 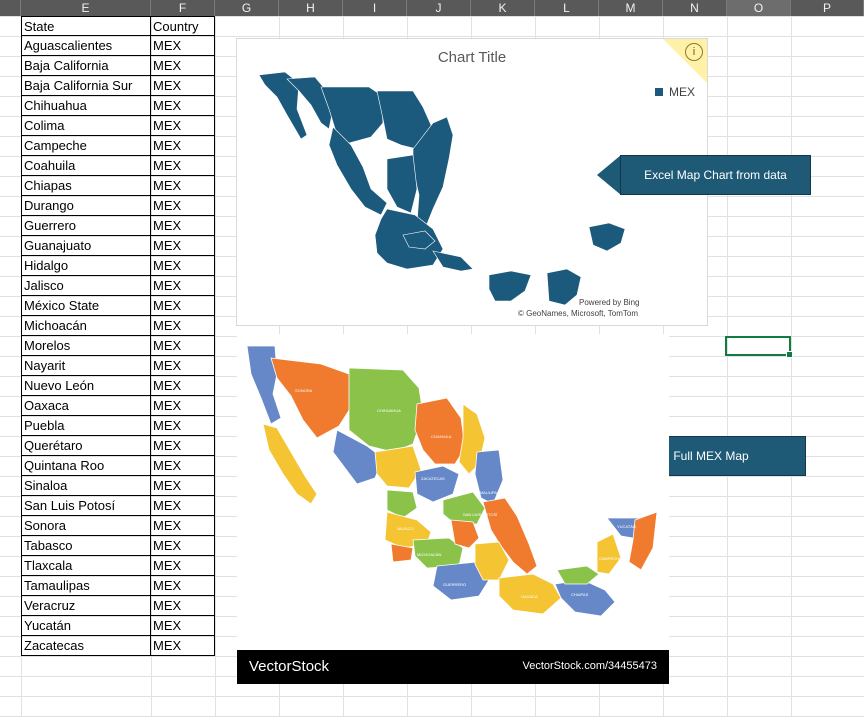 I want to click on table-row: Baja California Sur MEX, so click(x=118, y=86).